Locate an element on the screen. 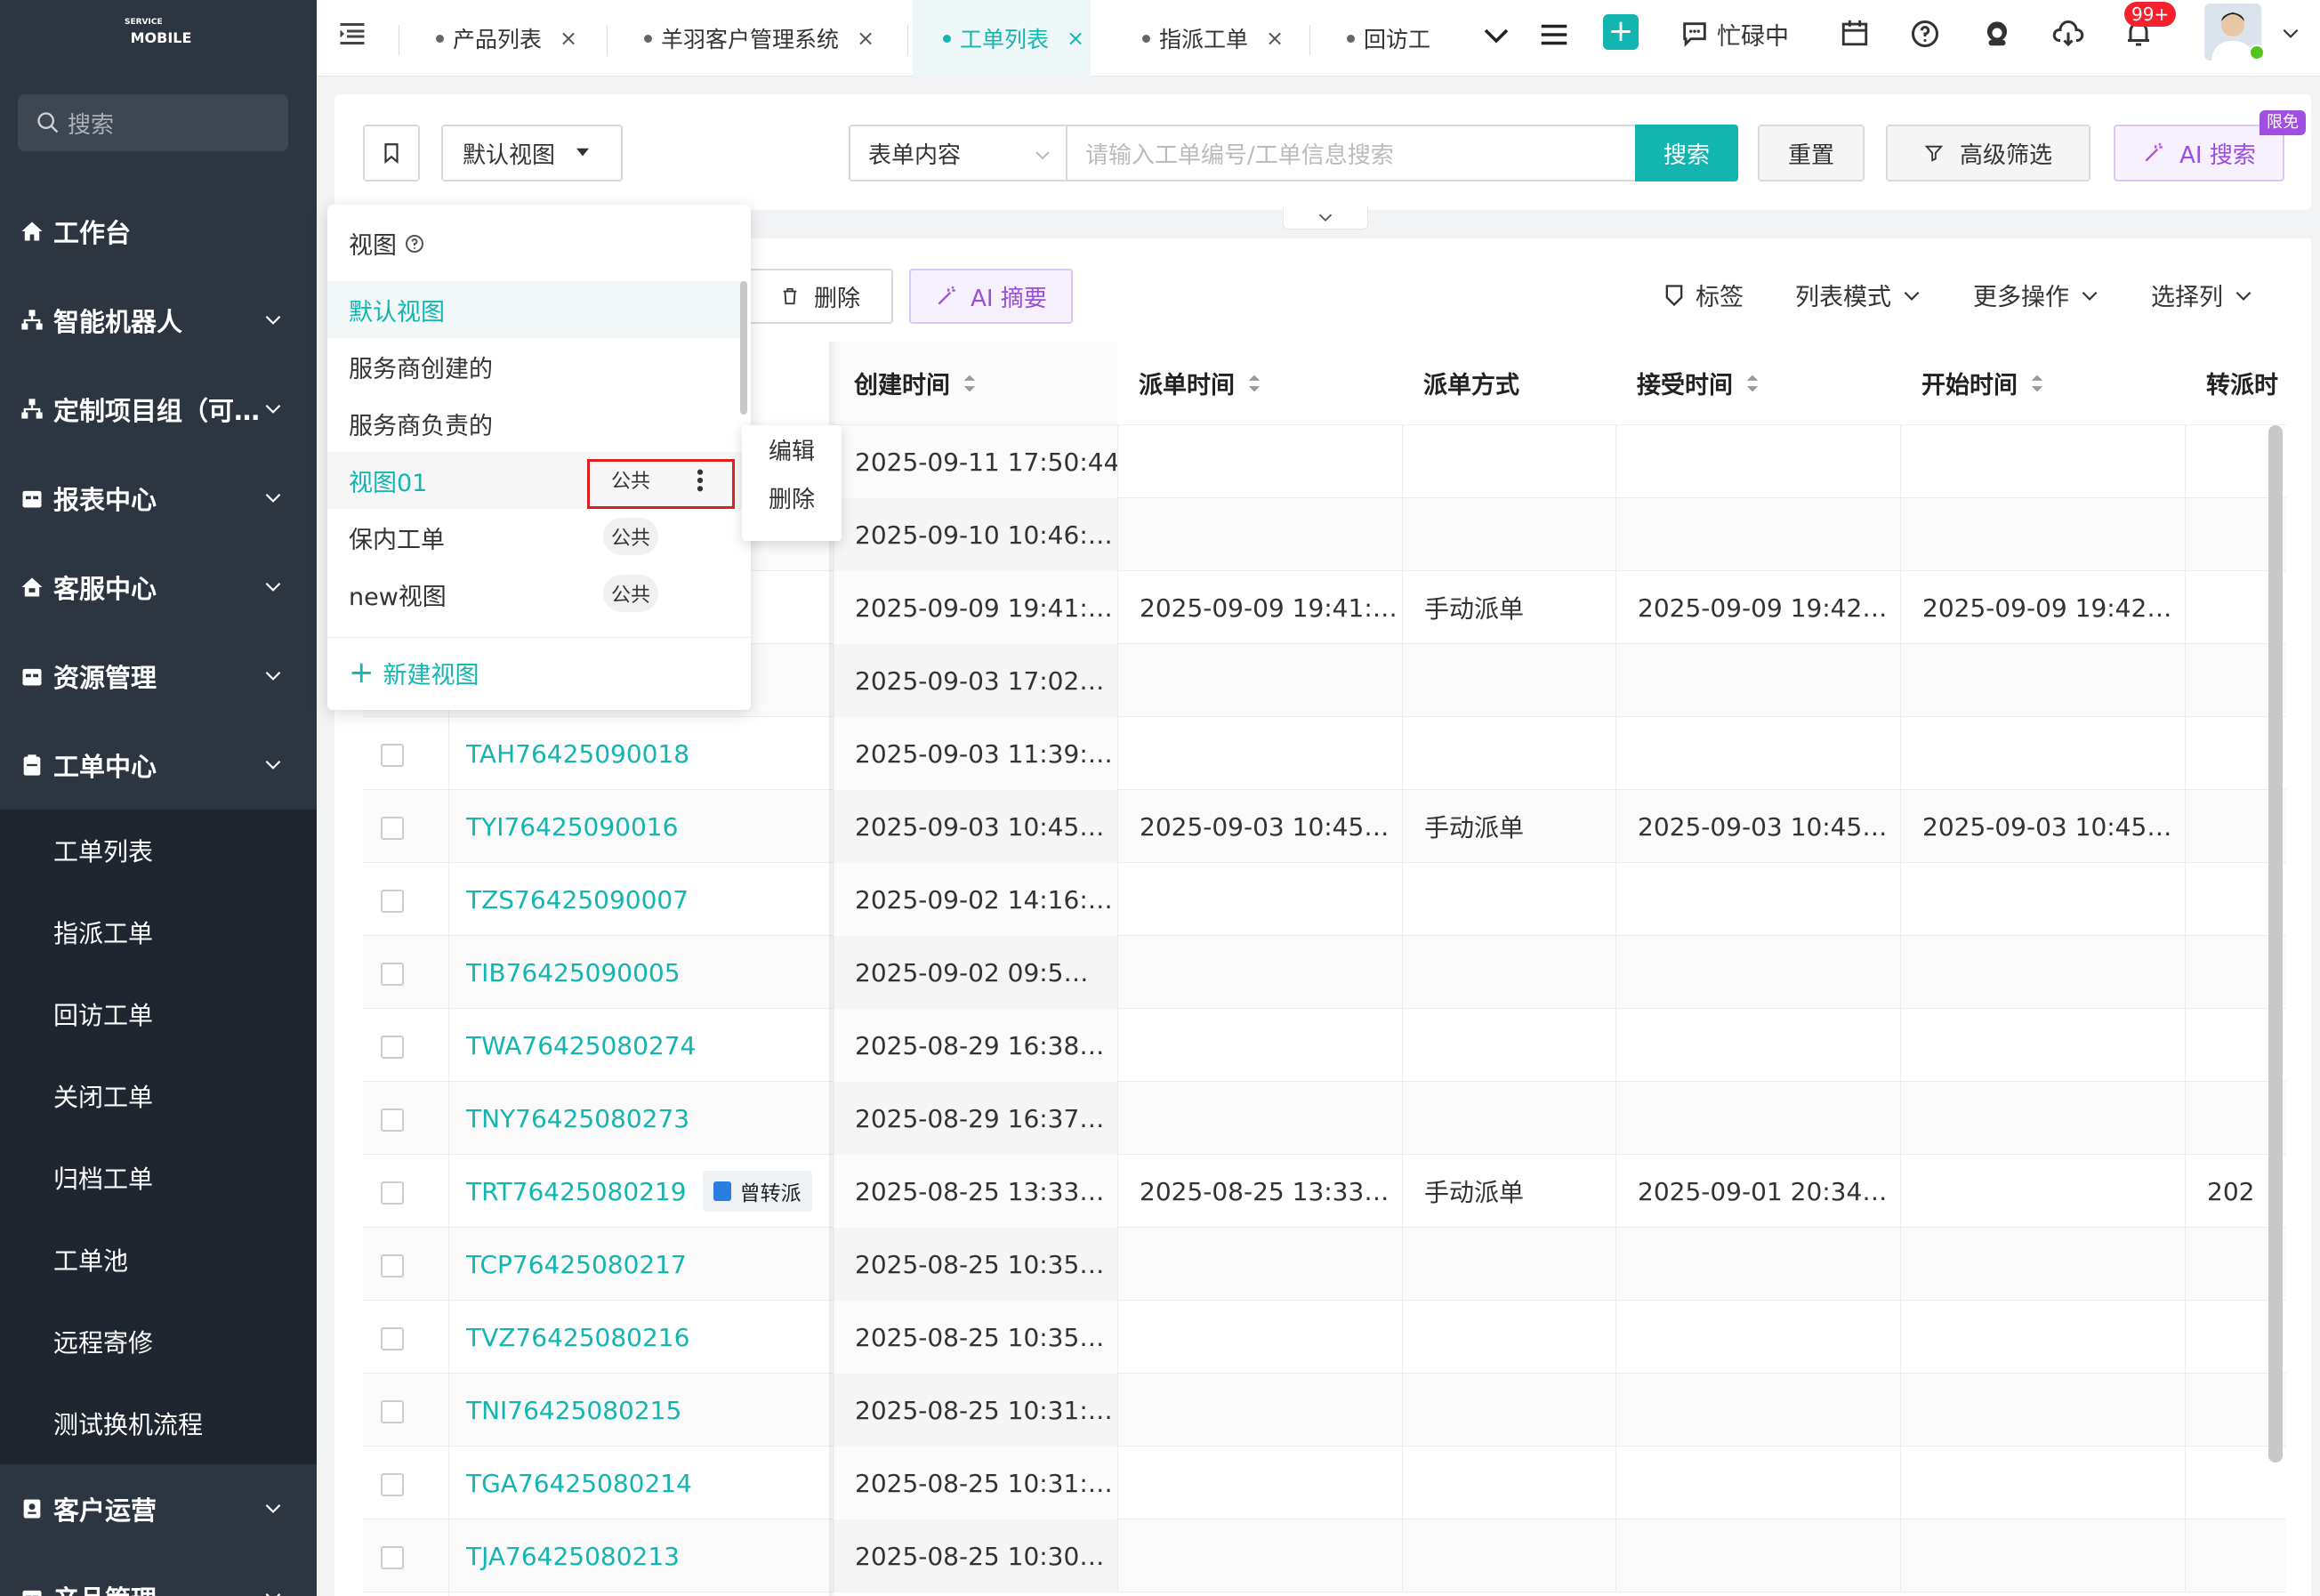  search-button: 搜索 is located at coordinates (1686, 153).